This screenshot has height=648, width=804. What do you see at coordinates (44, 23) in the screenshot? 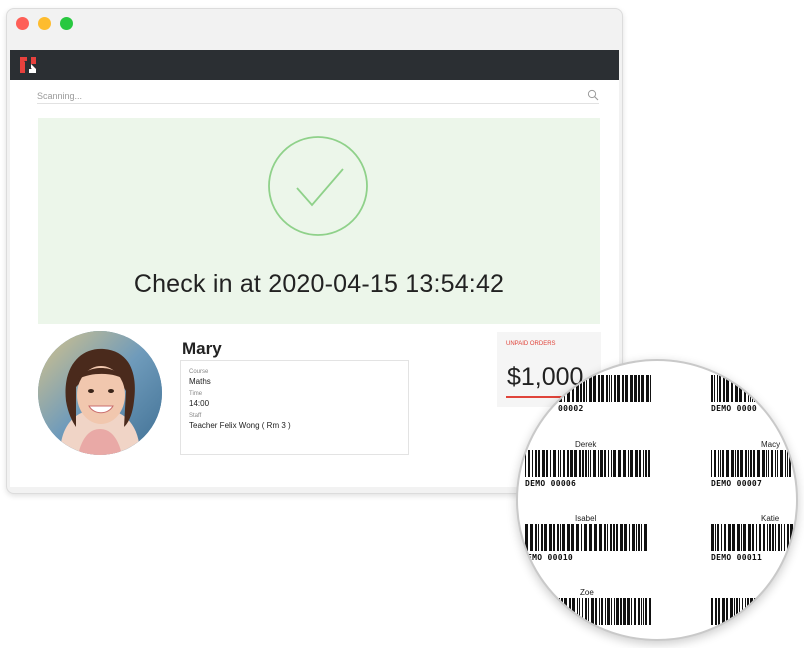
I see `minimize-window-button` at bounding box center [44, 23].